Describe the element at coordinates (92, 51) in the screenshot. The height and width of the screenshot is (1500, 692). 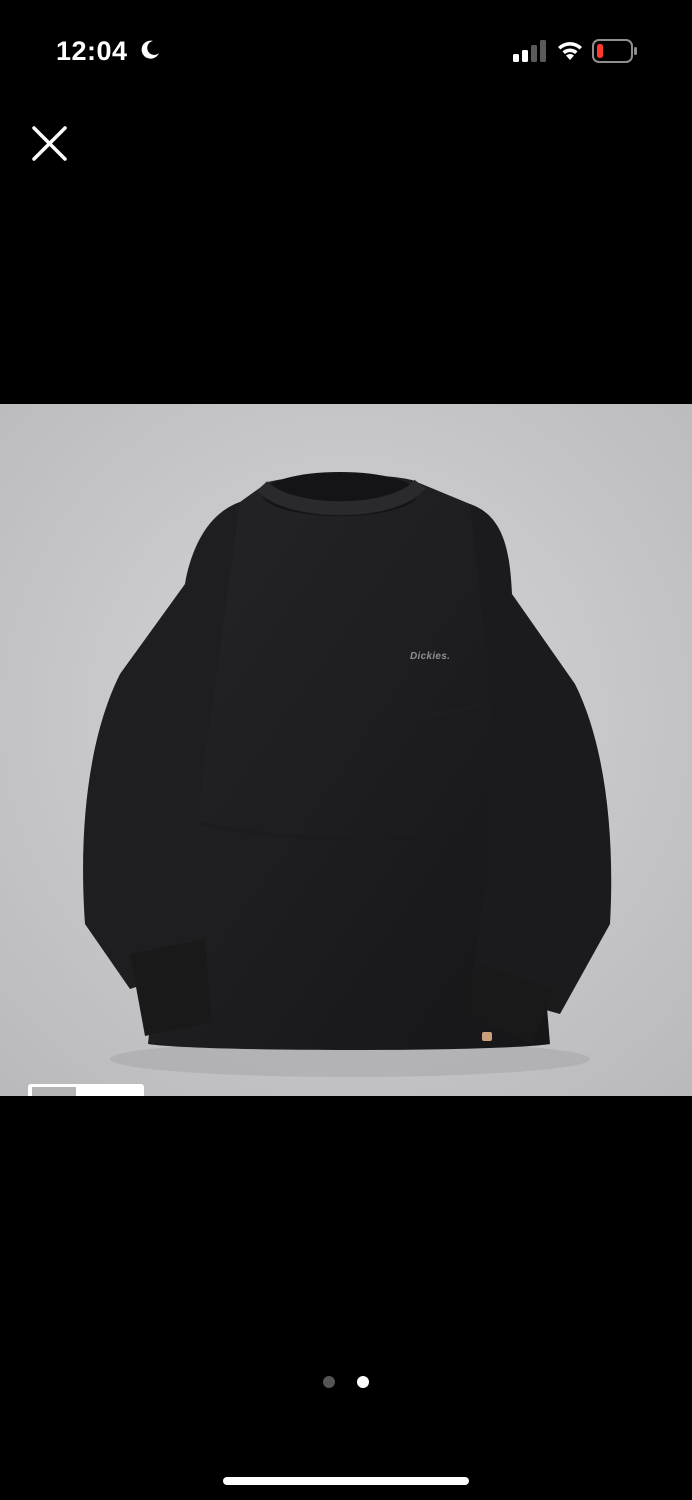
I see `status-time: 12:04` at that location.